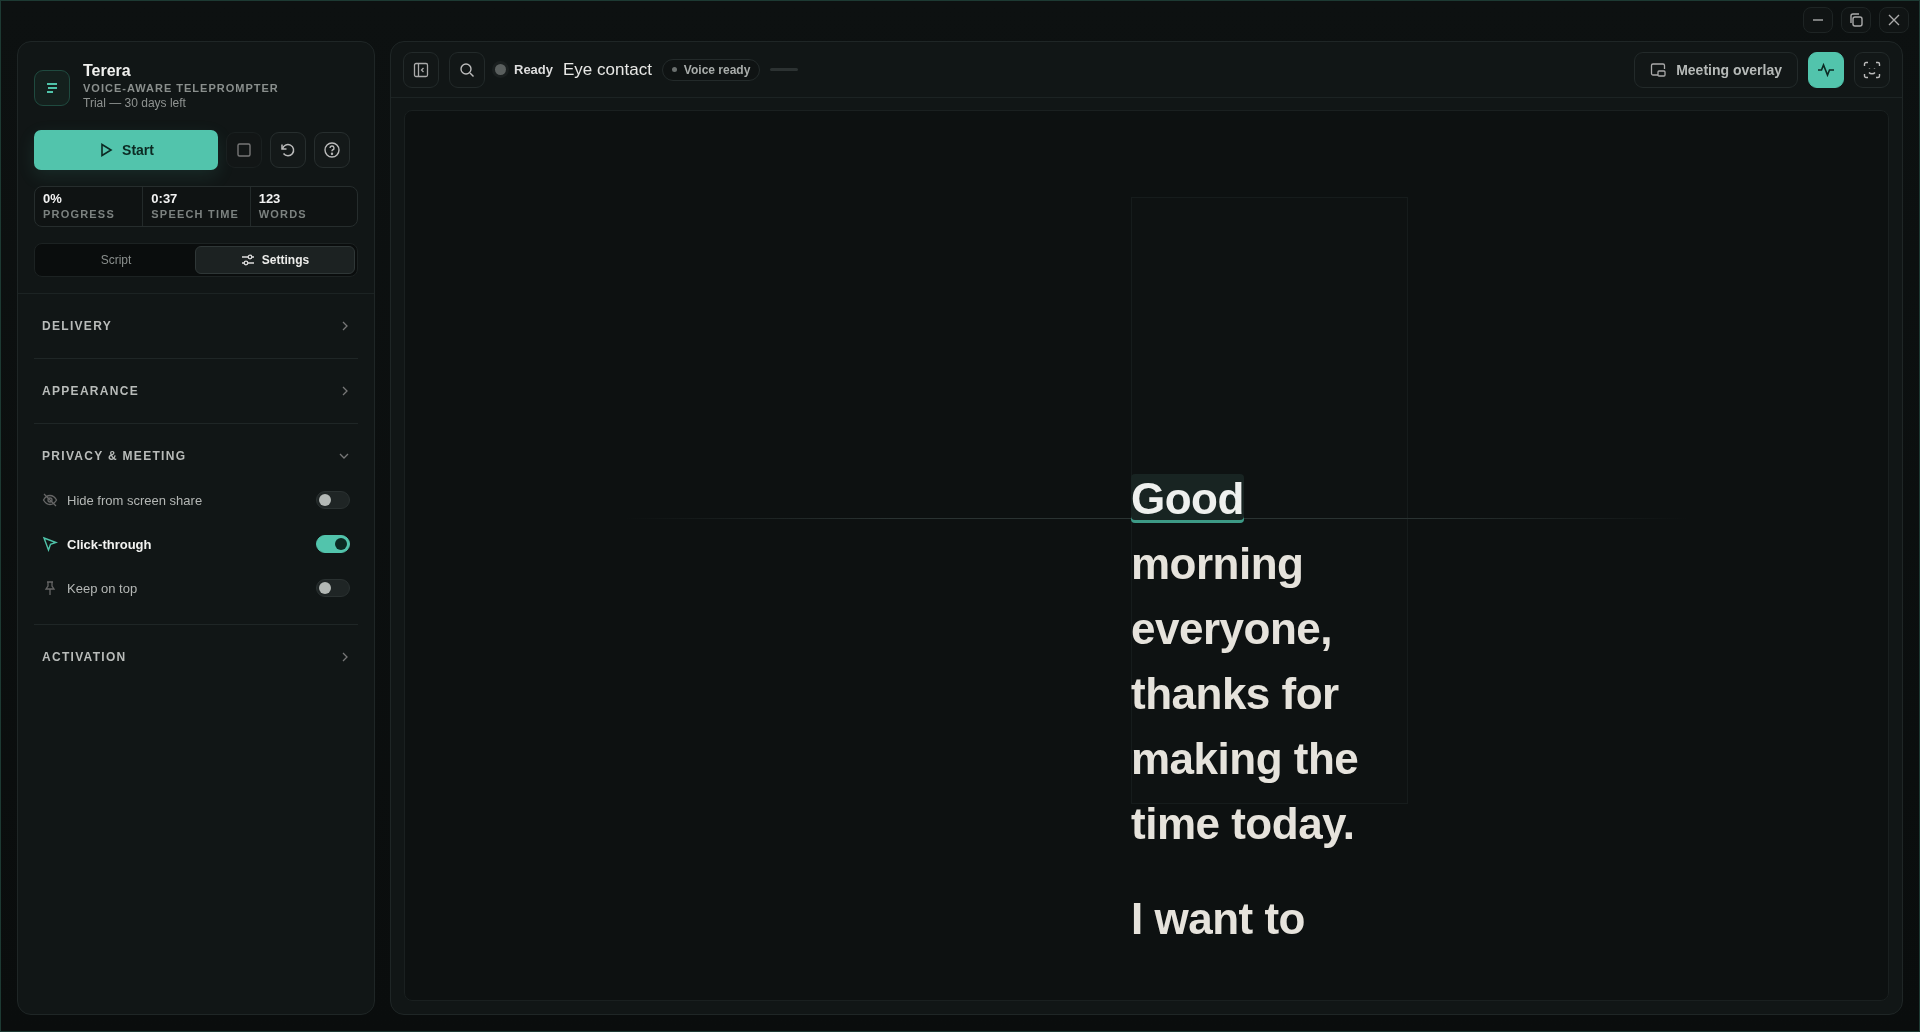 This screenshot has width=1920, height=1032. What do you see at coordinates (1293, 823) in the screenshot?
I see `script-word: today.` at bounding box center [1293, 823].